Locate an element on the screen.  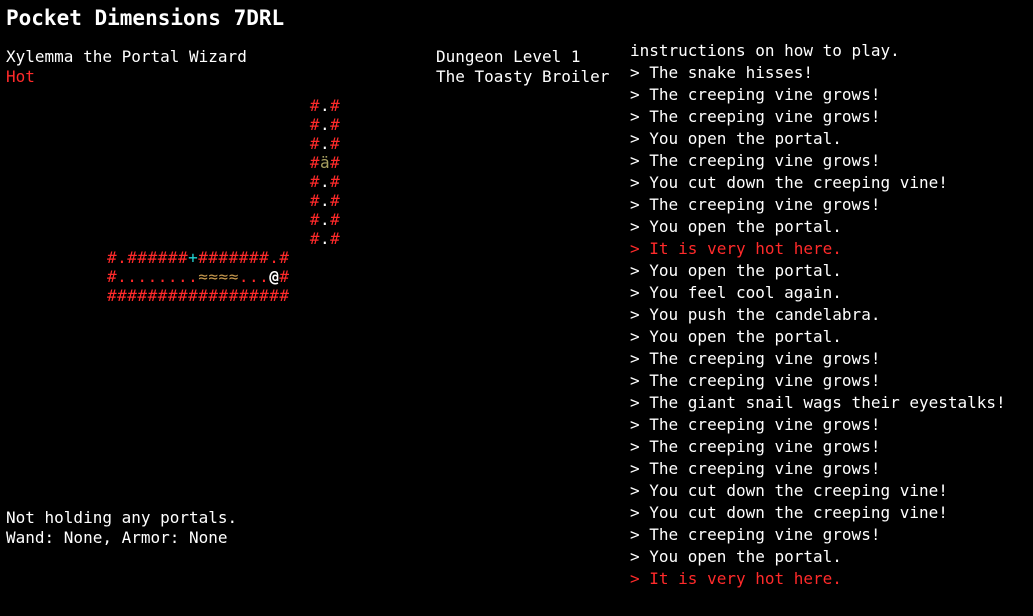
door-tile: + is located at coordinates (193, 257).